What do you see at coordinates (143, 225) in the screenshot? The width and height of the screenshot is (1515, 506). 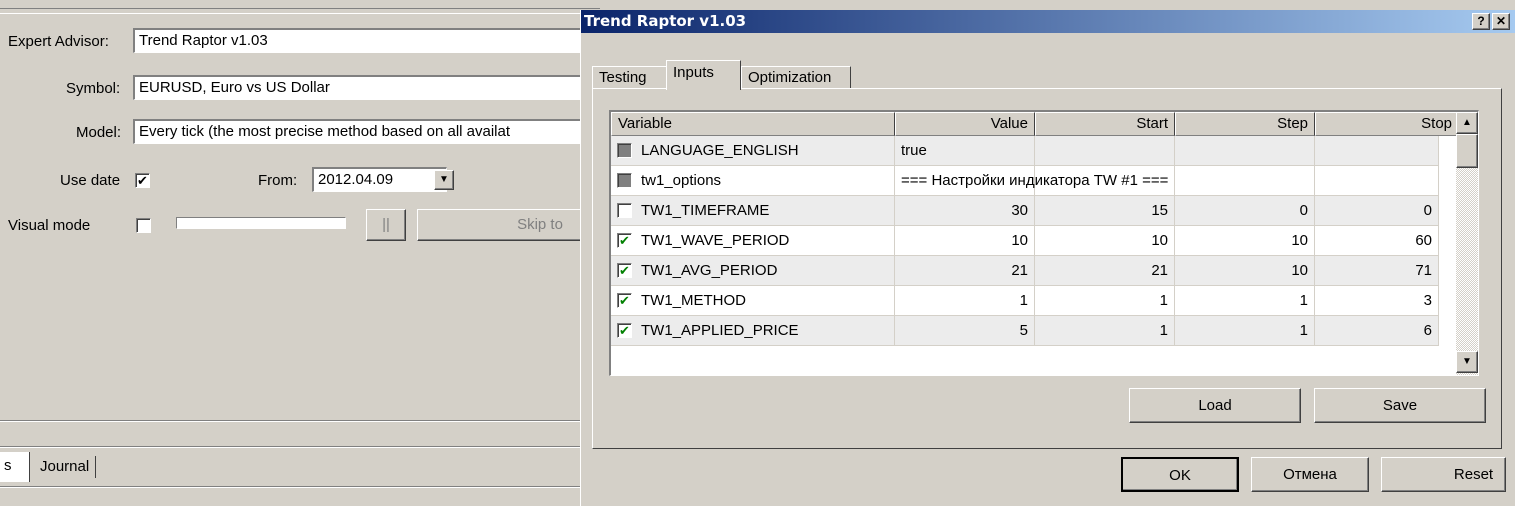 I see `visual-mode-checkbox` at bounding box center [143, 225].